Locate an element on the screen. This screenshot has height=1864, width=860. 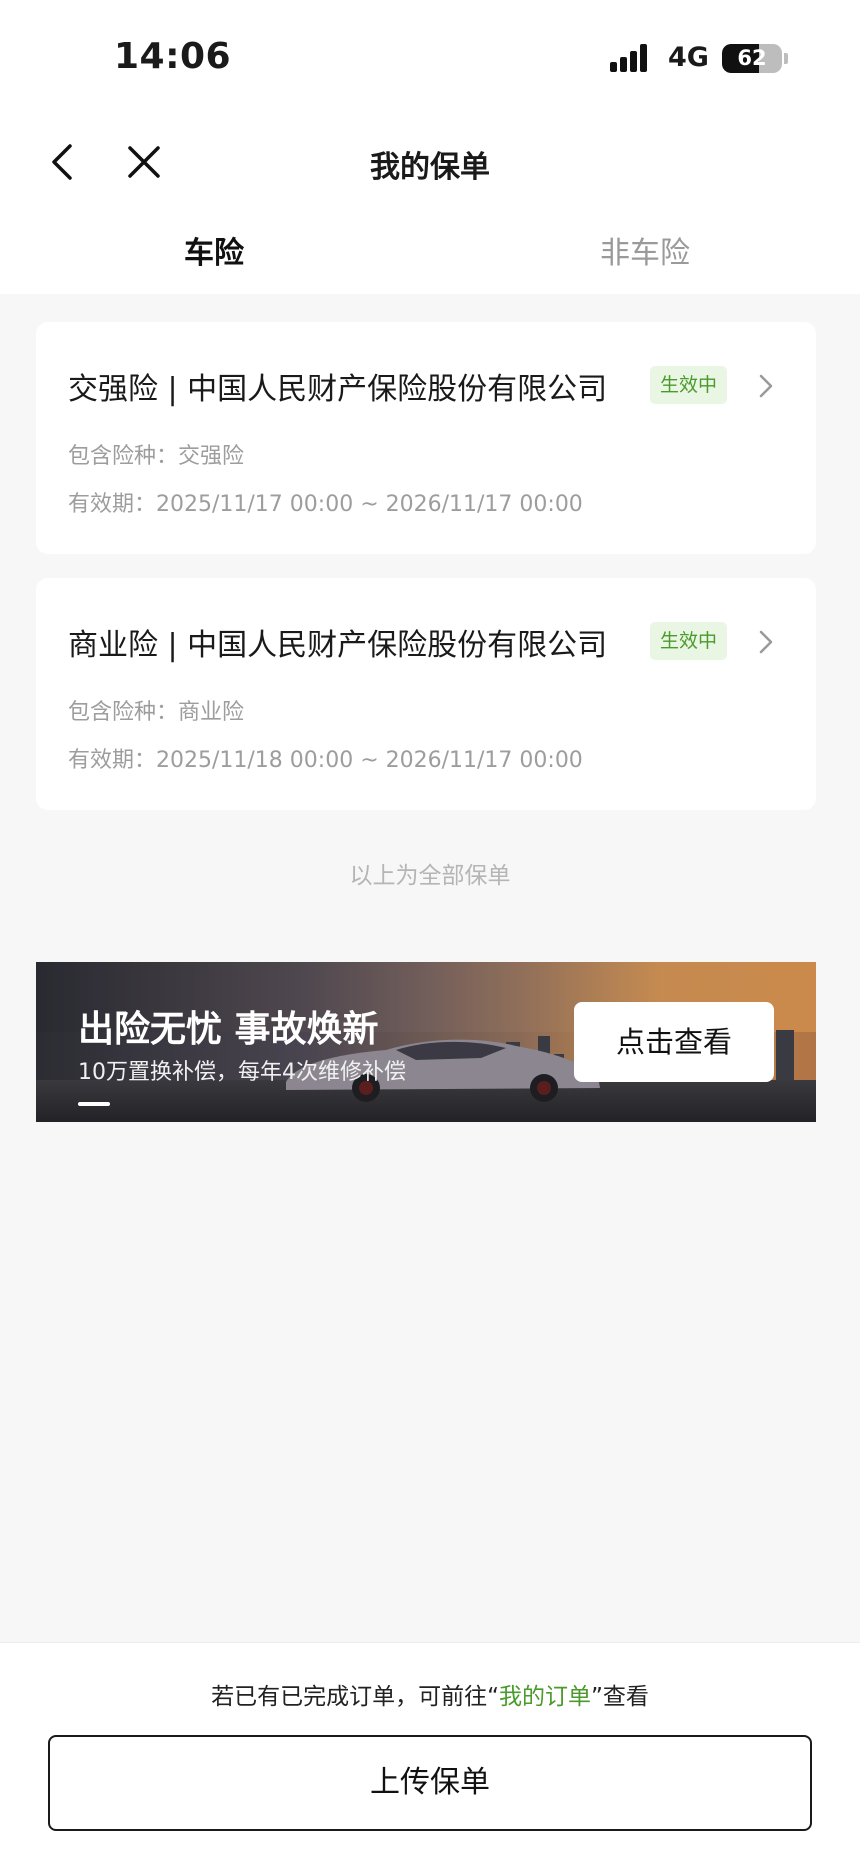
policy-coverage: 包含险种：商业险 is located at coordinates (156, 712).